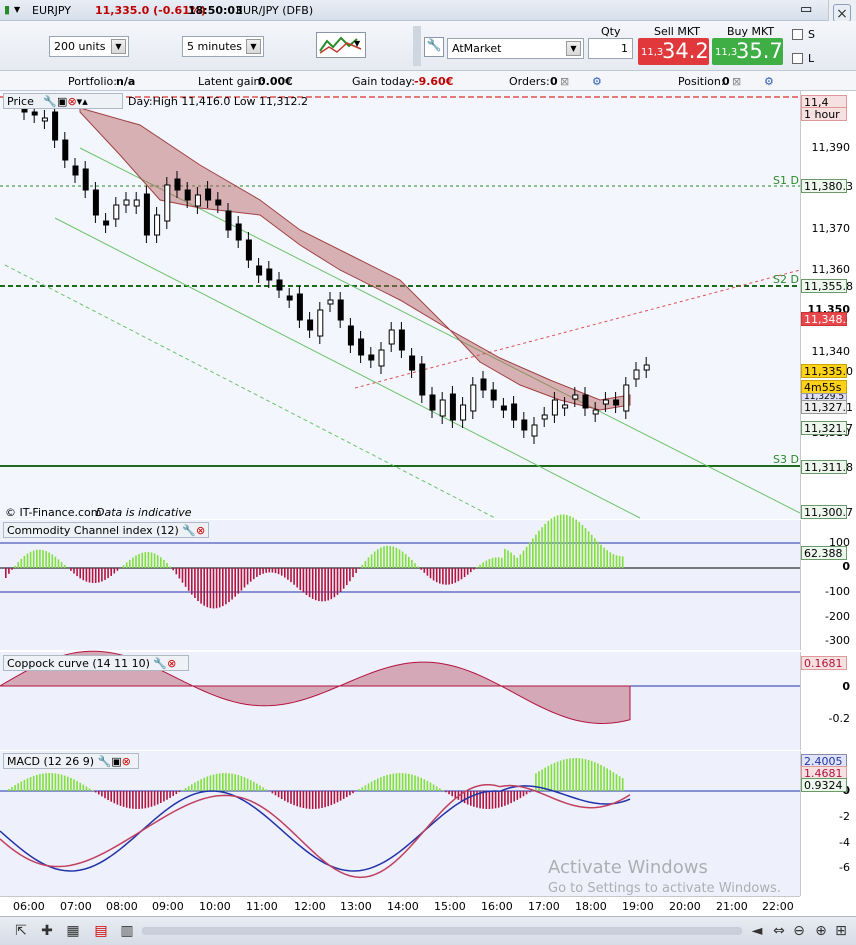  Describe the element at coordinates (73, 931) in the screenshot. I see `grid-icon: ▦` at that location.